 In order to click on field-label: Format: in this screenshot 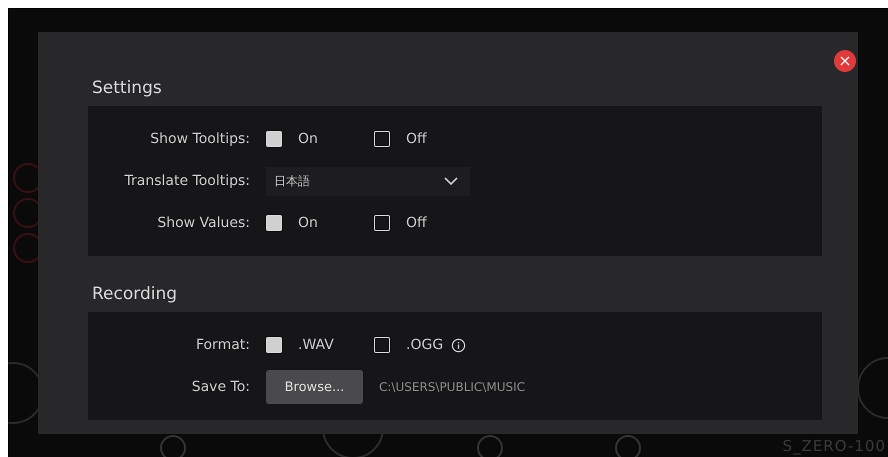, I will do `click(222, 345)`.